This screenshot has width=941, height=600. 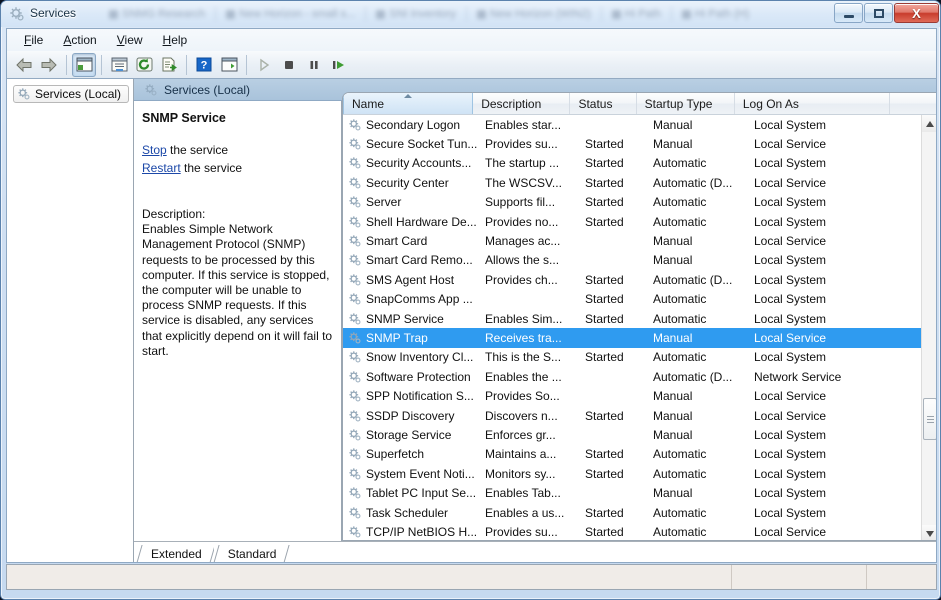 I want to click on cell-startup-type: Automatic, so click(x=680, y=473).